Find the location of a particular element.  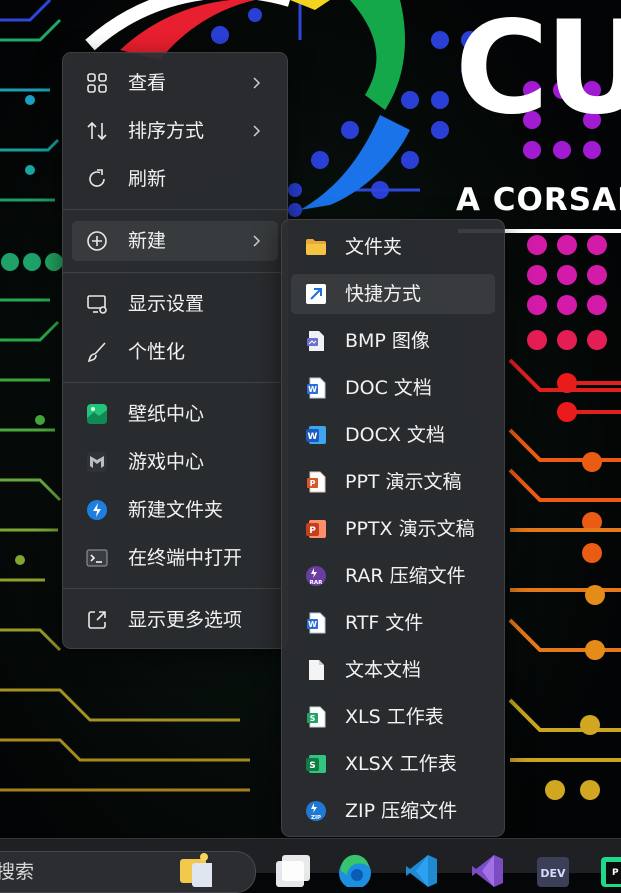

submenu-item-rar: RAR RAR 压缩文件 is located at coordinates (393, 576).